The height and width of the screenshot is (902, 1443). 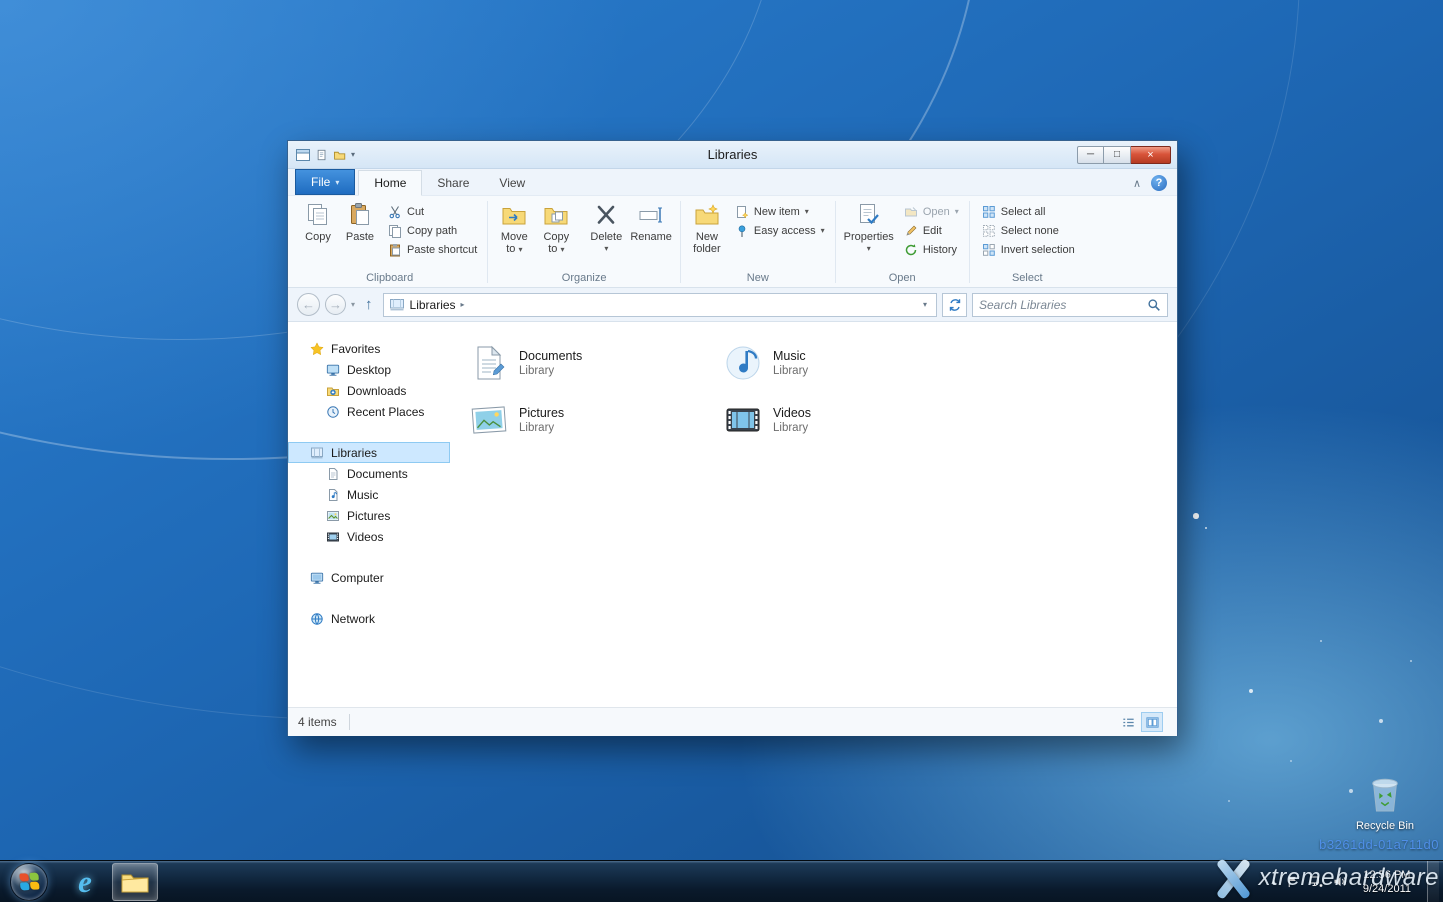 What do you see at coordinates (1023, 211) in the screenshot?
I see `select-all-label: Select all` at bounding box center [1023, 211].